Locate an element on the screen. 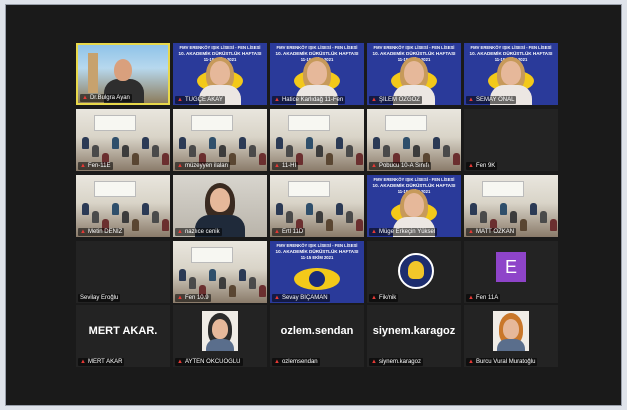 This screenshot has width=627, height=410. participant-name: MERT AKAR is located at coordinates (105, 362).